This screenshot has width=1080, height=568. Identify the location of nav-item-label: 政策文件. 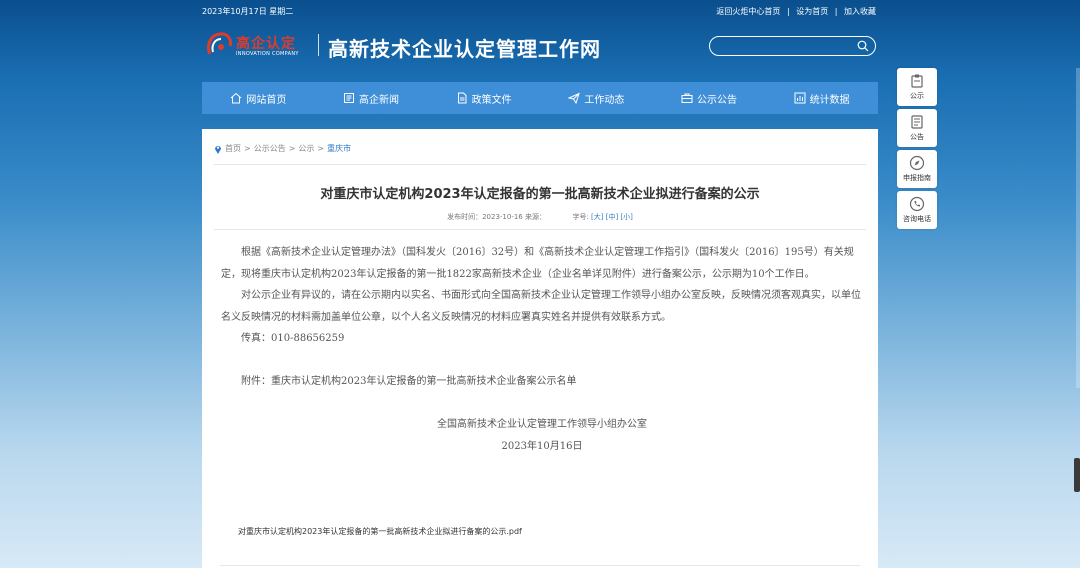
(491, 100).